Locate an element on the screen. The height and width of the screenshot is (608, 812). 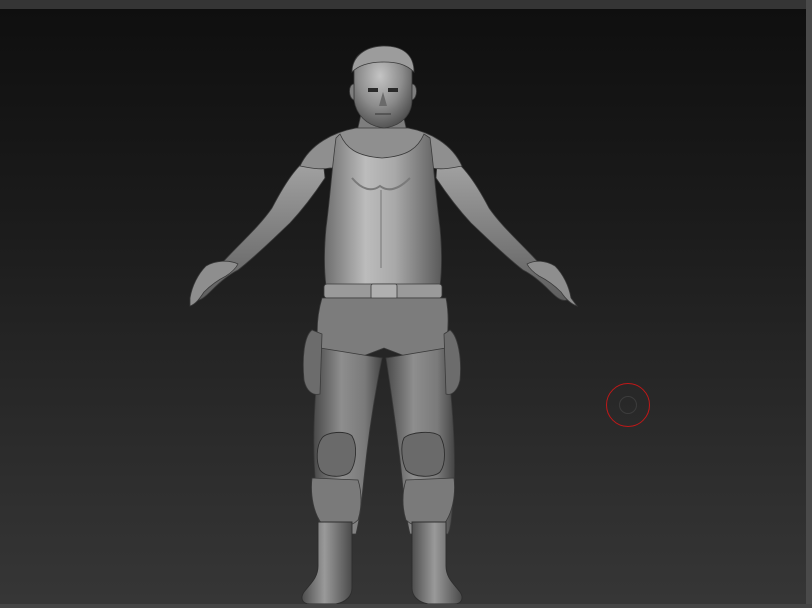
pants-hips is located at coordinates (382, 328).